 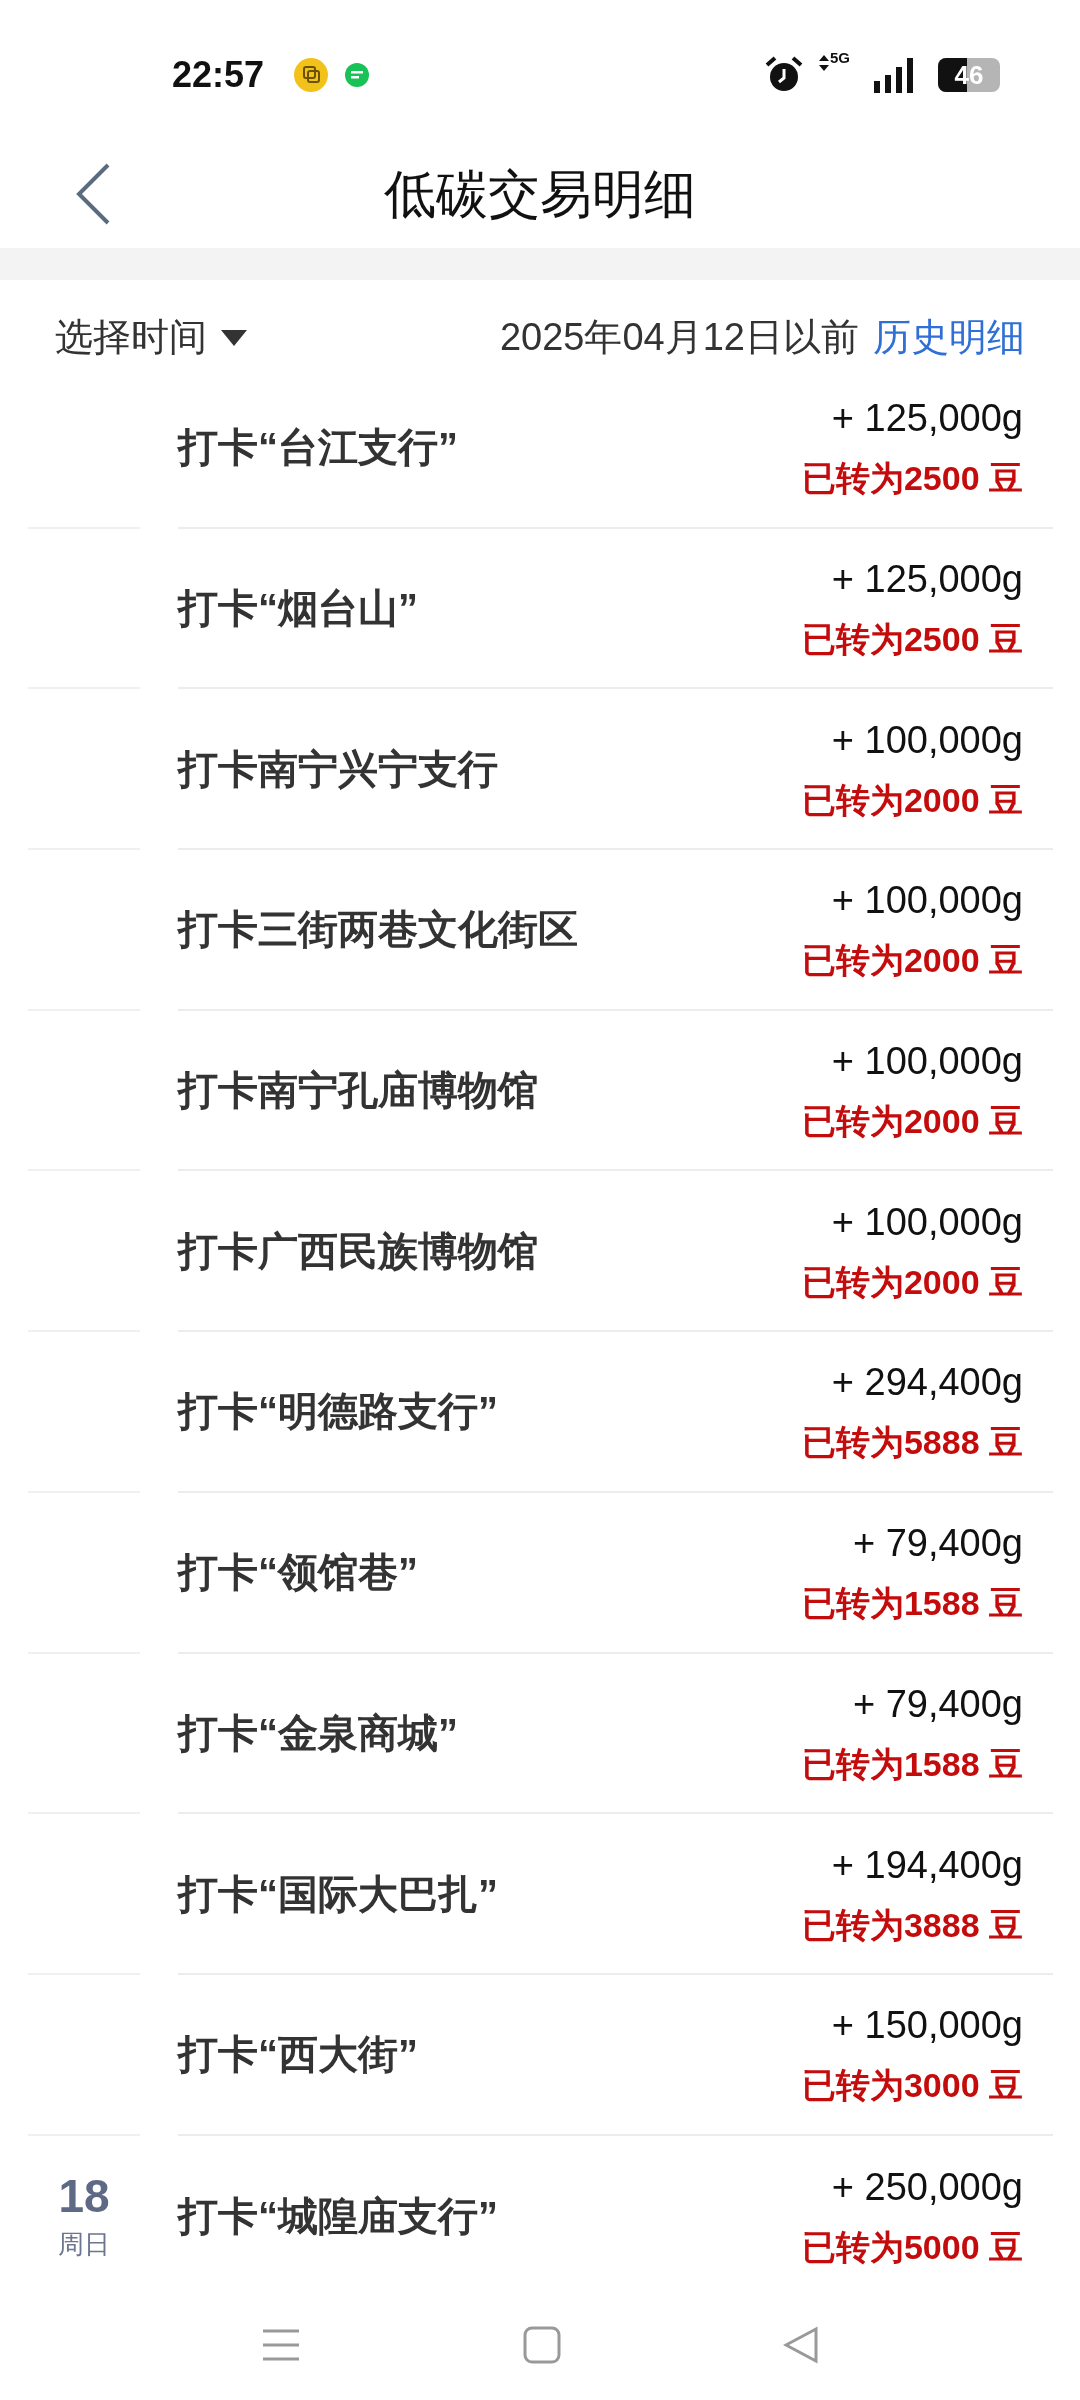 What do you see at coordinates (338, 2216) in the screenshot?
I see `transaction-title: 打卡“城隍庙支行”` at bounding box center [338, 2216].